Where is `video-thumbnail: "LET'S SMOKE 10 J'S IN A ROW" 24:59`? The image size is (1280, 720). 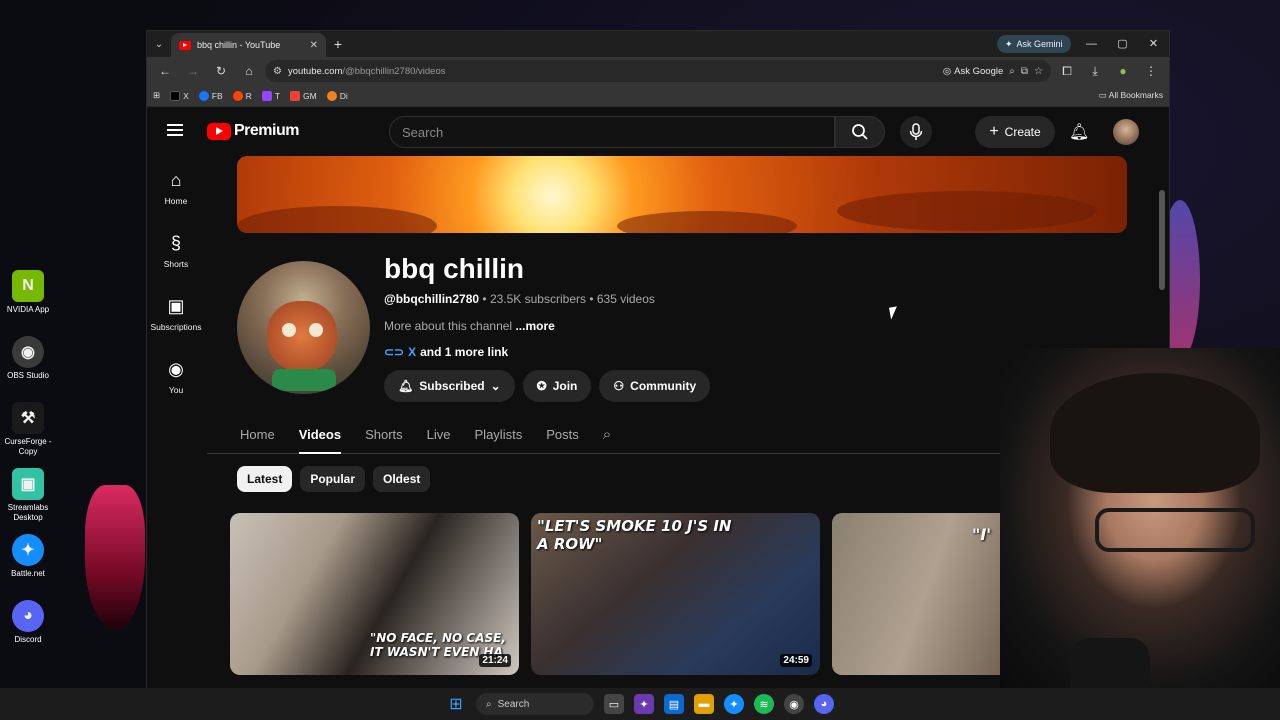 video-thumbnail: "LET'S SMOKE 10 J'S IN A ROW" 24:59 is located at coordinates (675, 594).